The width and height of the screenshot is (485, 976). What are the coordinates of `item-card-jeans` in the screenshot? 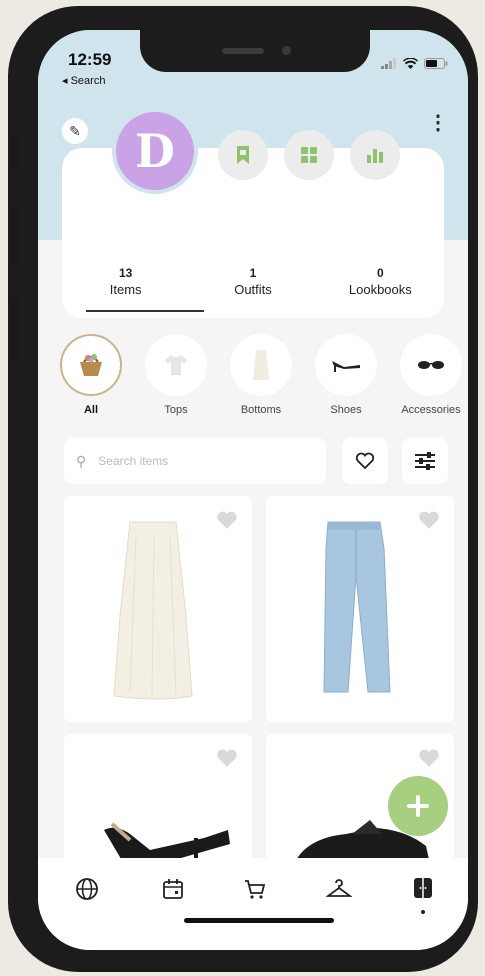 It's located at (360, 609).